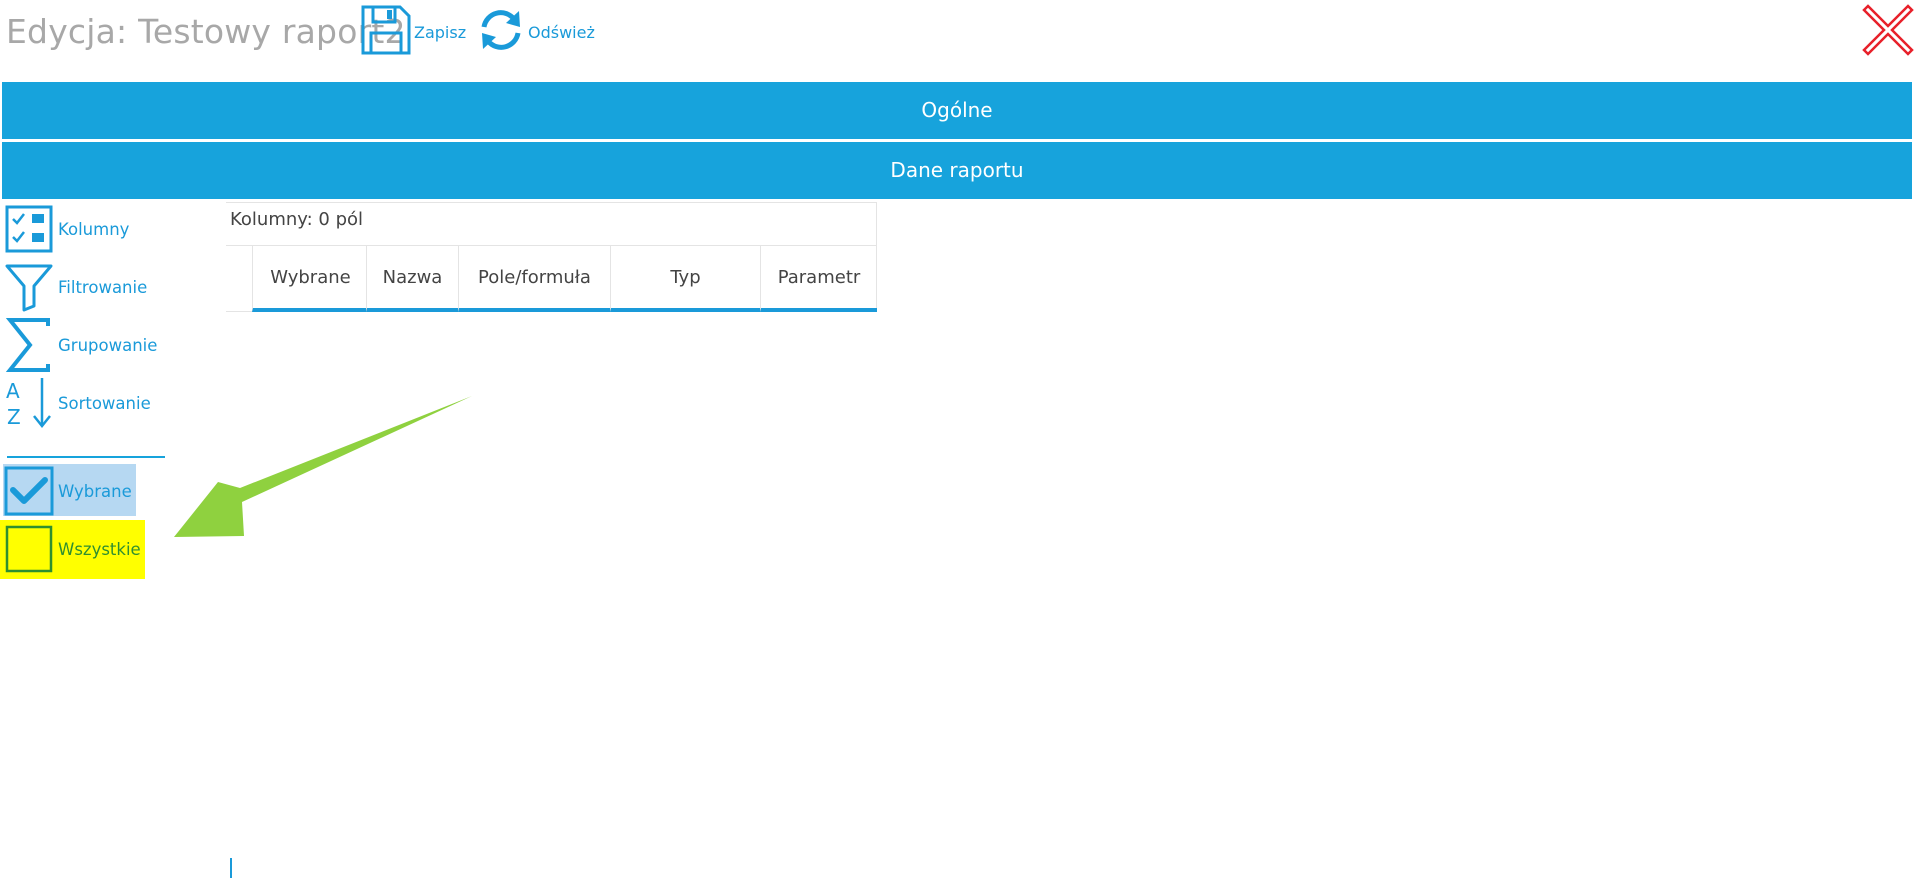 Image resolution: width=1915 pixels, height=885 pixels. What do you see at coordinates (297, 219) in the screenshot?
I see `columns-count: Kolumny: 0 pól` at bounding box center [297, 219].